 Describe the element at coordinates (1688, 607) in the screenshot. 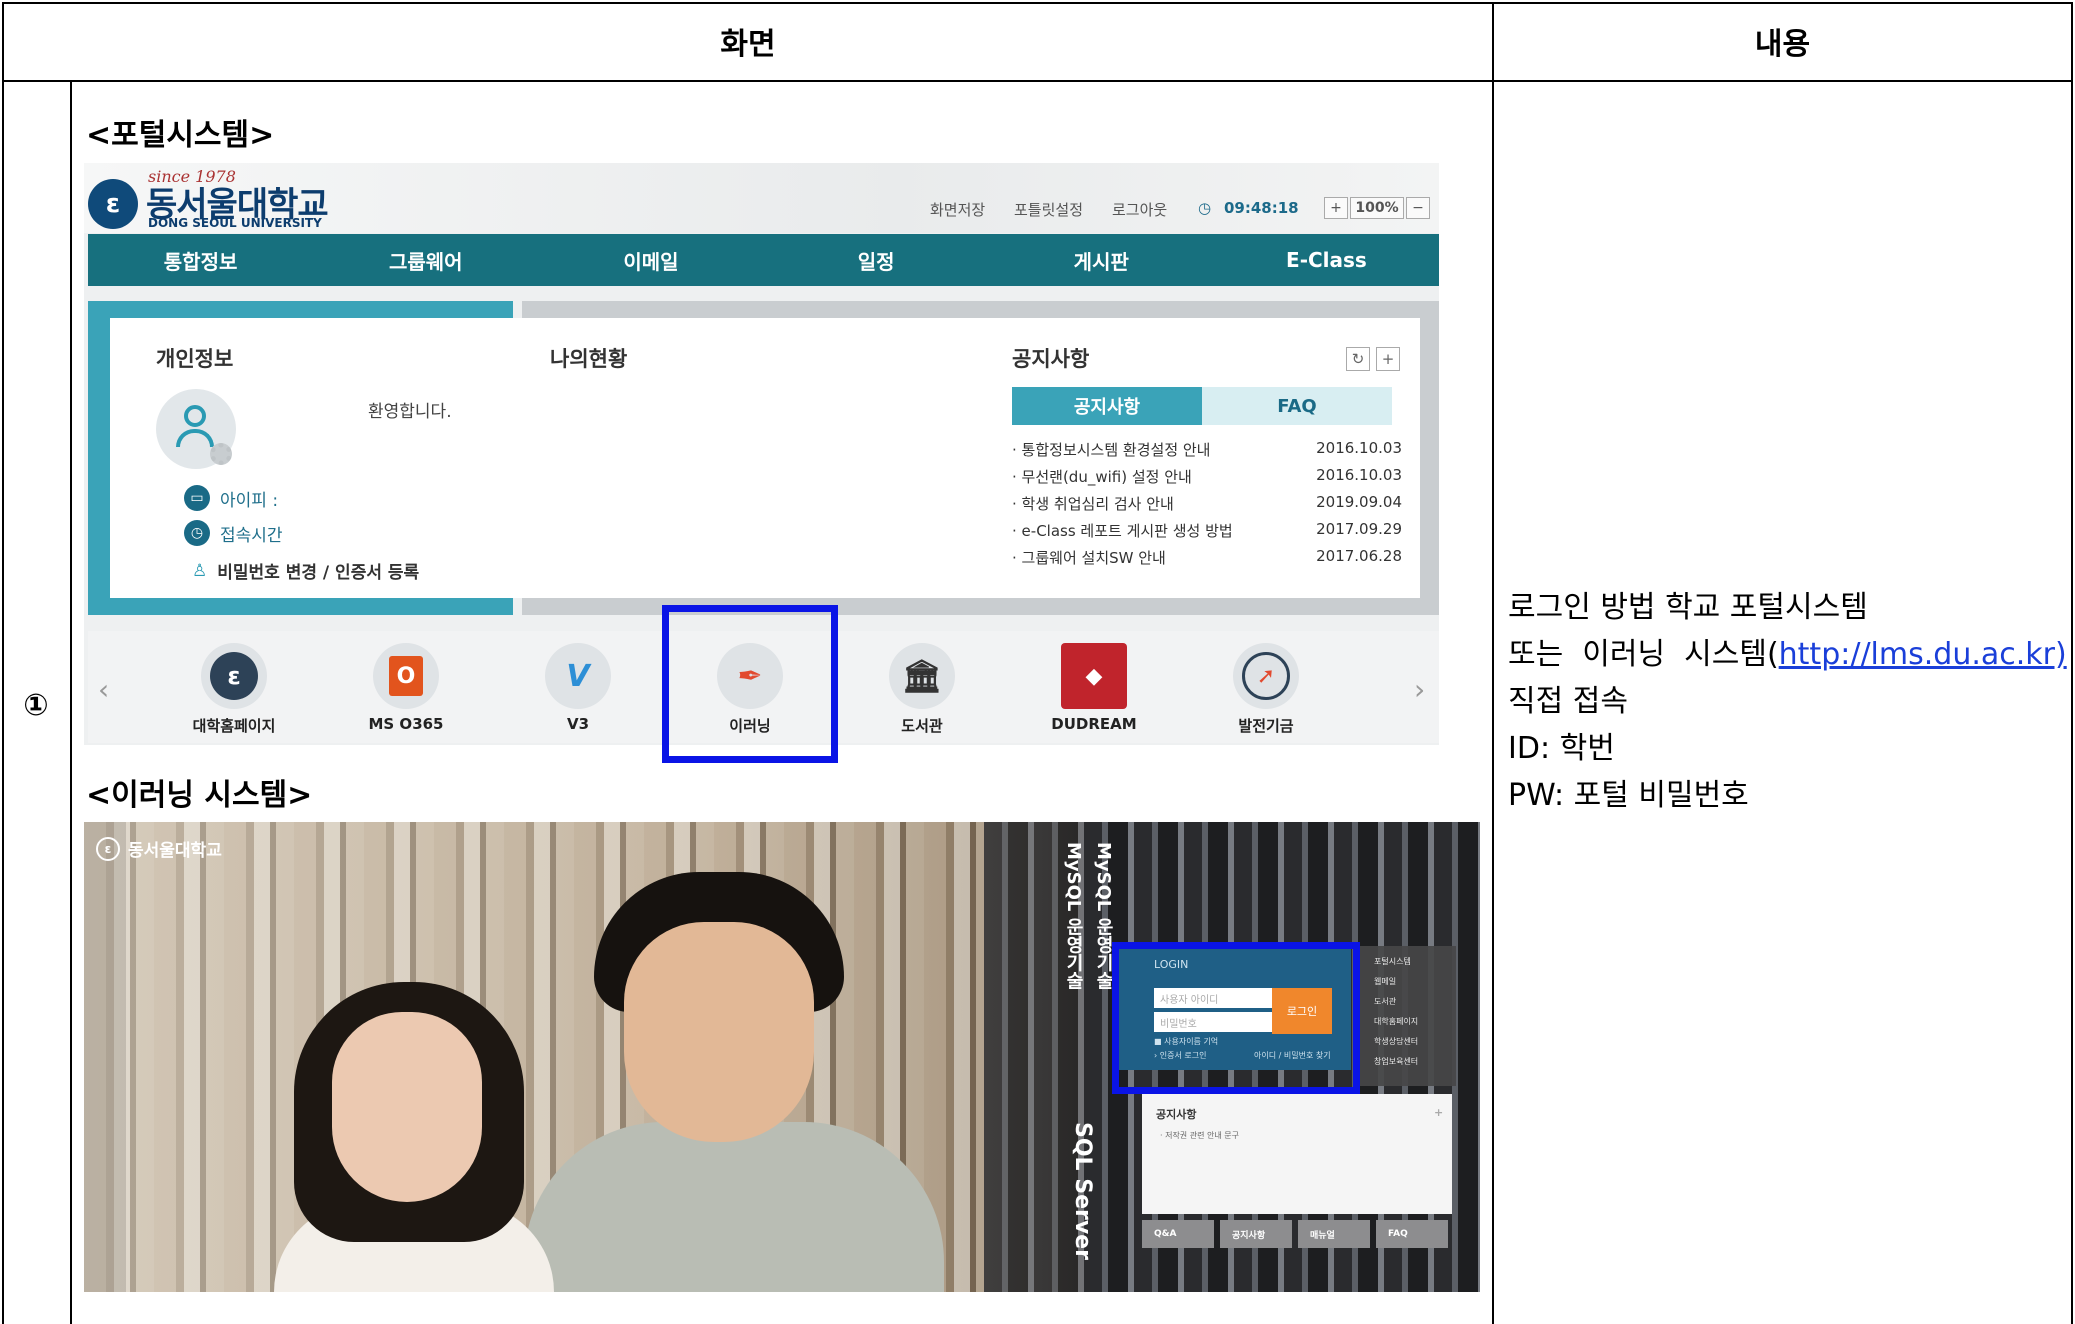

I see `description-line: 로그인 방법 학교 포털시스템` at that location.